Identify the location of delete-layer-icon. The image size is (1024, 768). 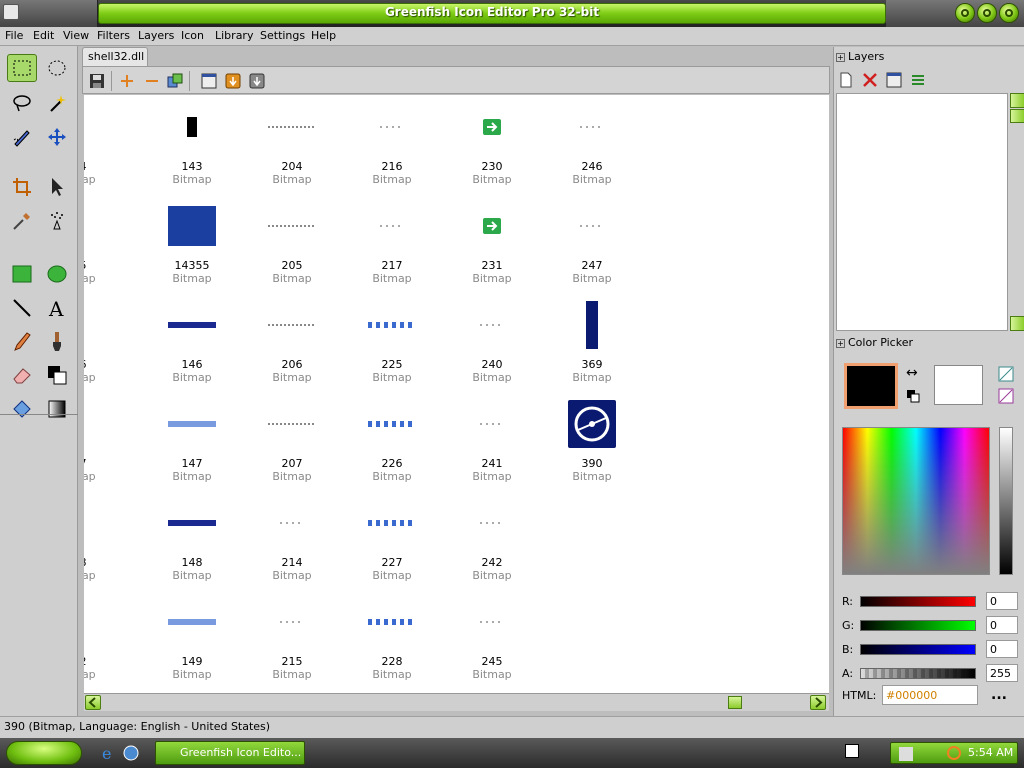
(870, 80).